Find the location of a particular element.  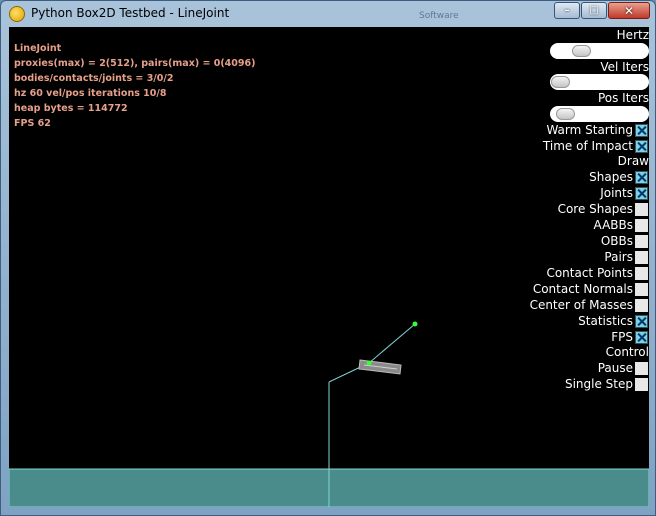

checkbox-joints: Joints is located at coordinates (624, 193).